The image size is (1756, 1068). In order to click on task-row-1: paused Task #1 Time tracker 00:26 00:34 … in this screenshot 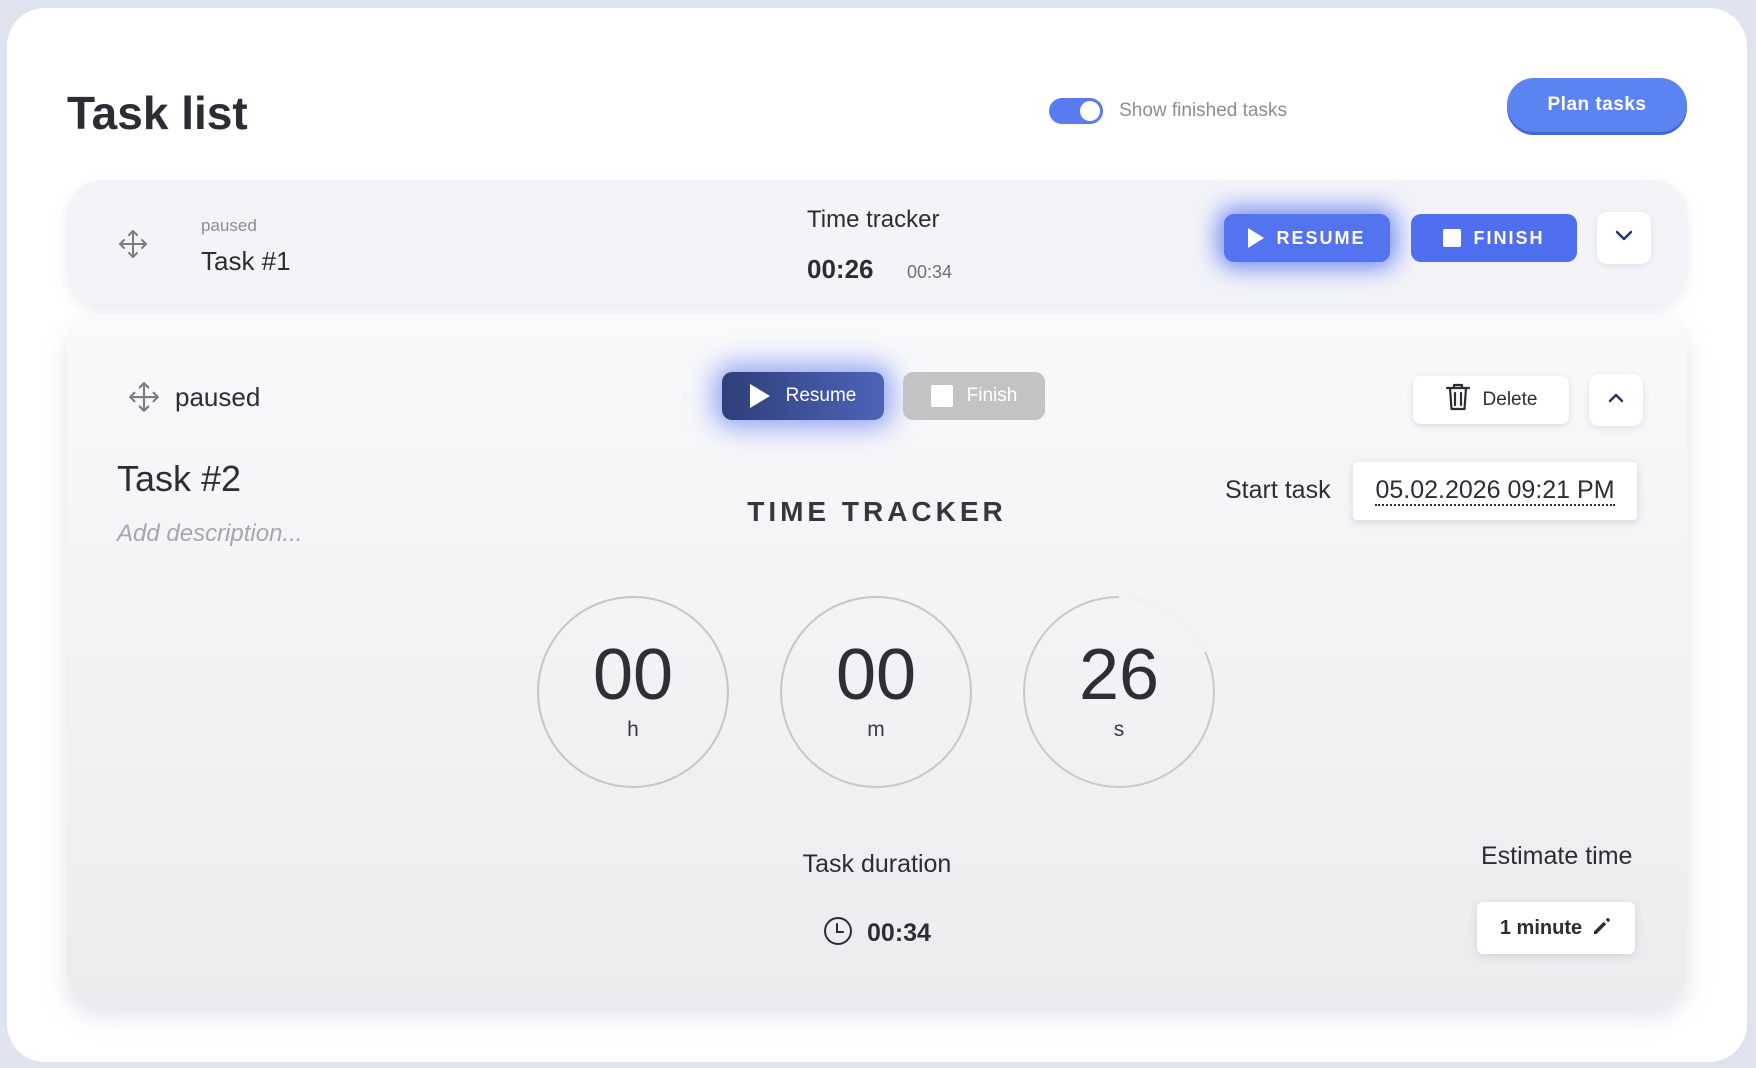, I will do `click(877, 242)`.